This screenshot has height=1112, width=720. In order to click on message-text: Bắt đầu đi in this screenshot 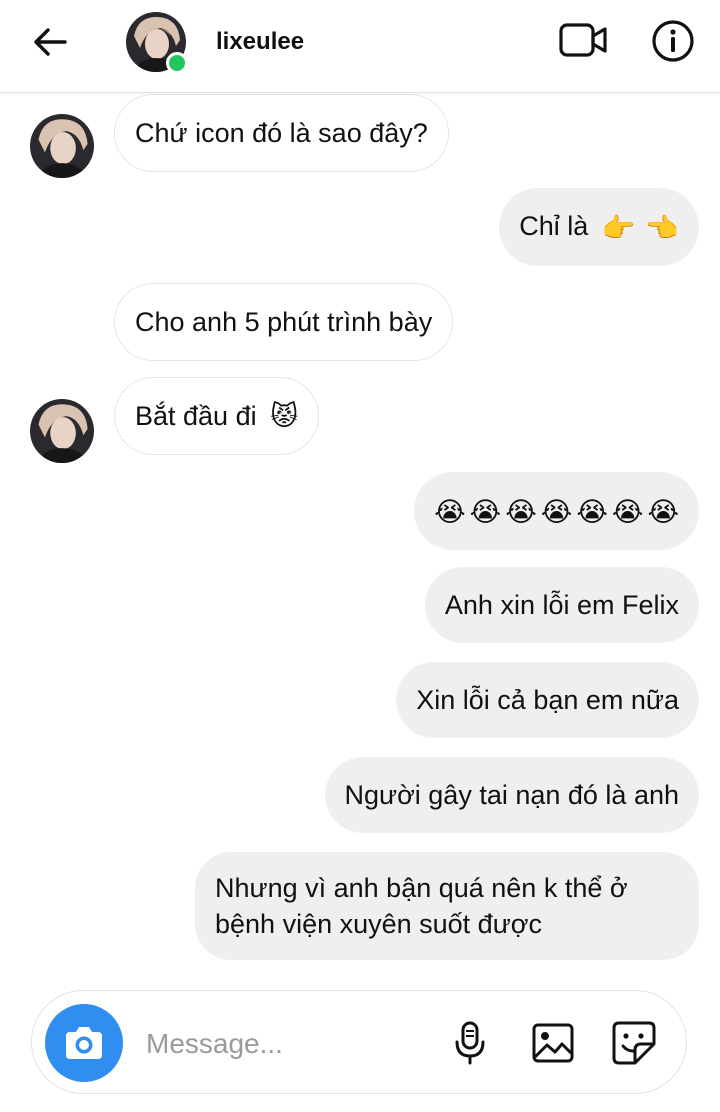, I will do `click(196, 416)`.